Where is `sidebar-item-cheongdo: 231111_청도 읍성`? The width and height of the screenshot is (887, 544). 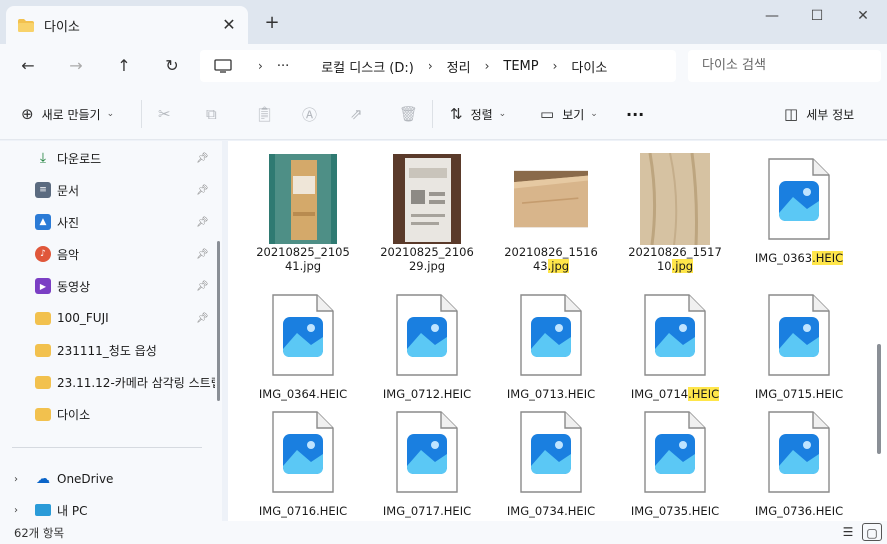
sidebar-item-cheongdo: 231111_청도 읍성 is located at coordinates (107, 350).